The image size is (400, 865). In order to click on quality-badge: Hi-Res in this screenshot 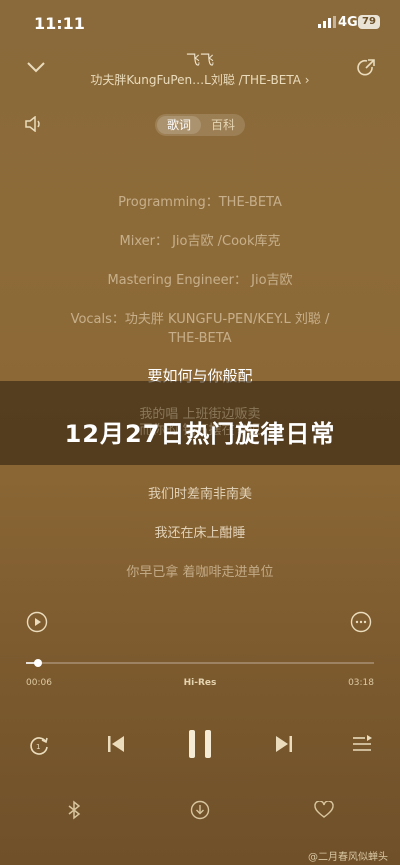, I will do `click(200, 683)`.